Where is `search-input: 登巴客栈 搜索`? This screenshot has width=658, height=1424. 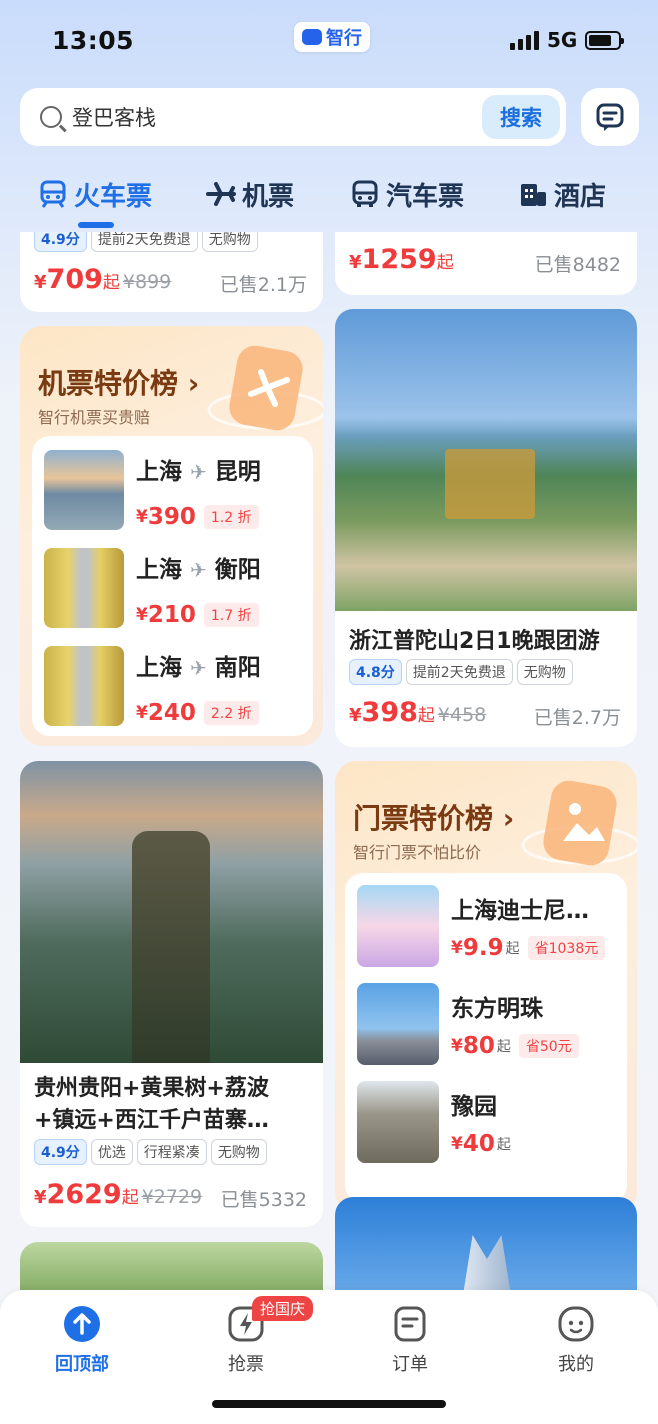 search-input: 登巴客栈 搜索 is located at coordinates (293, 117).